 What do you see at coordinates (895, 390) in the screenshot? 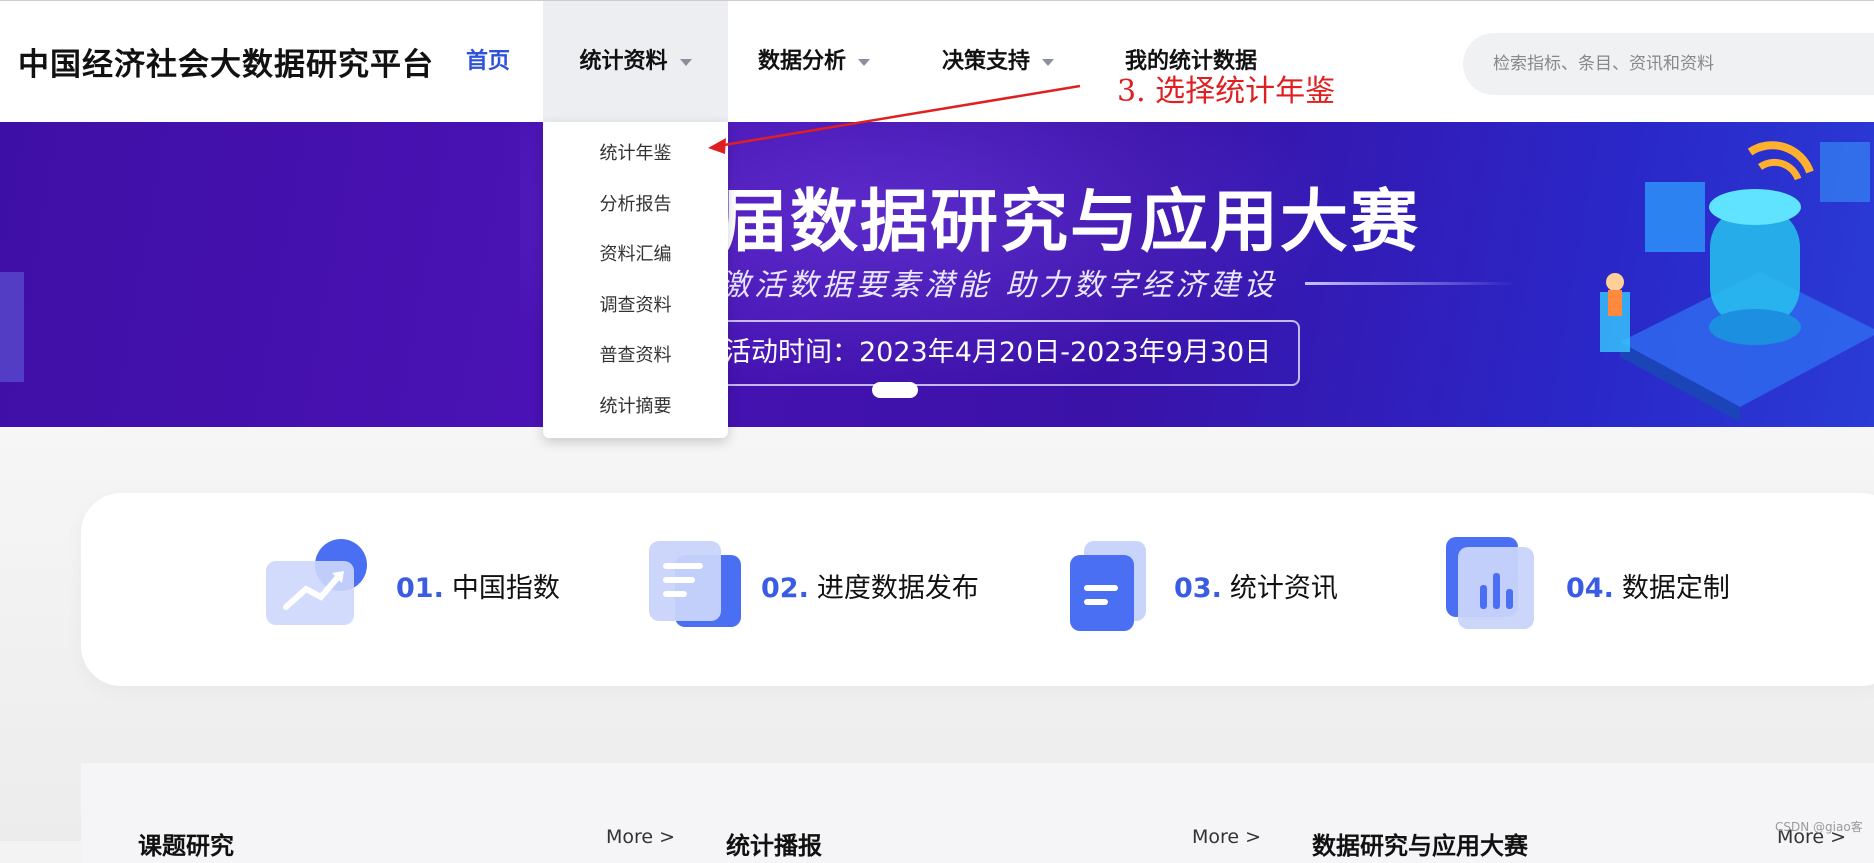
I see `carousel-indicator` at bounding box center [895, 390].